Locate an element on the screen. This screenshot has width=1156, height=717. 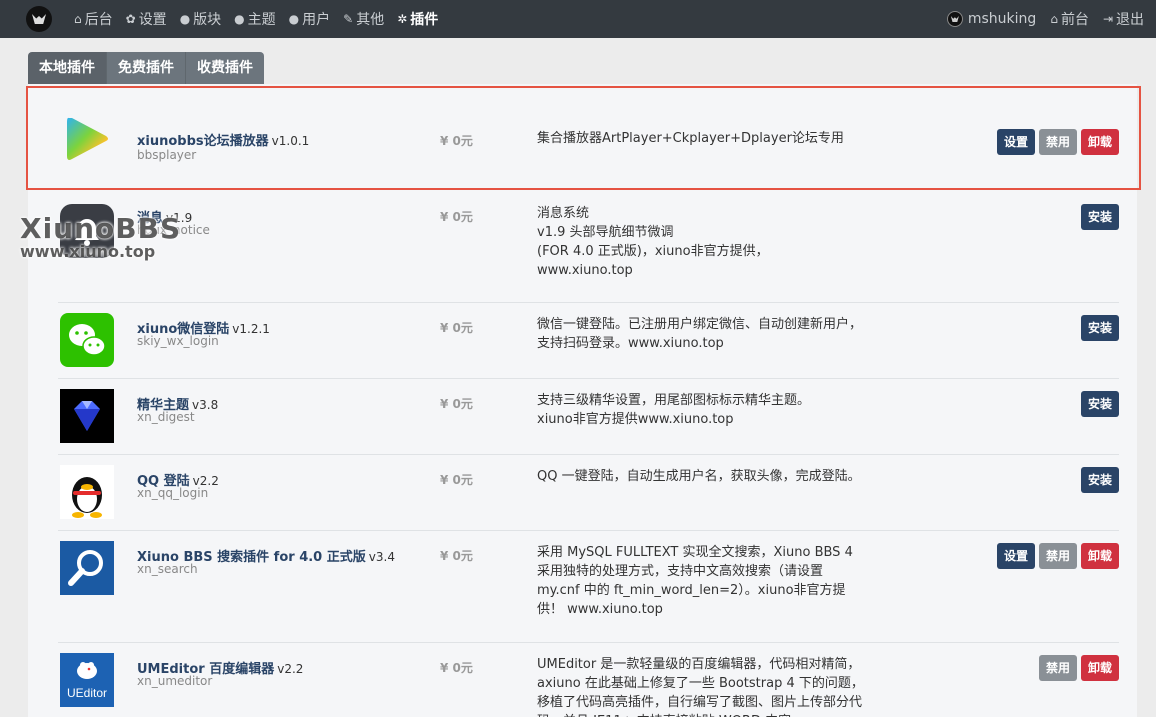
wechat-icon is located at coordinates (87, 340).